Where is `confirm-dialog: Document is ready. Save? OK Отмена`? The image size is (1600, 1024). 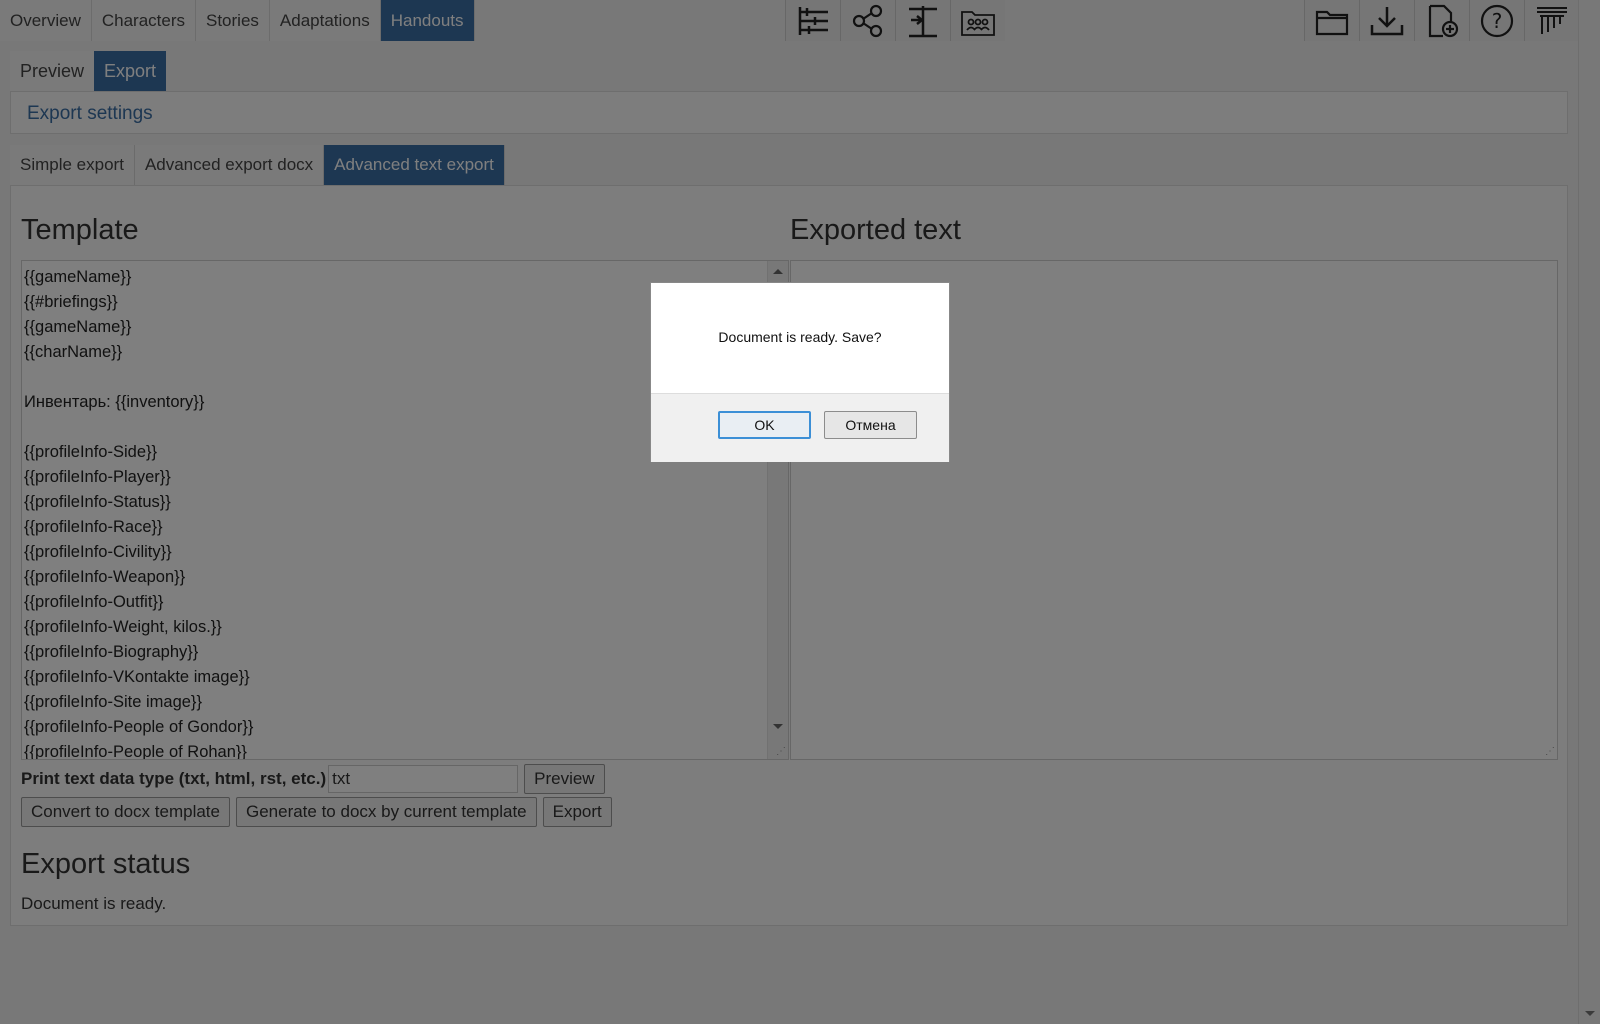 confirm-dialog: Document is ready. Save? OK Отмена is located at coordinates (800, 372).